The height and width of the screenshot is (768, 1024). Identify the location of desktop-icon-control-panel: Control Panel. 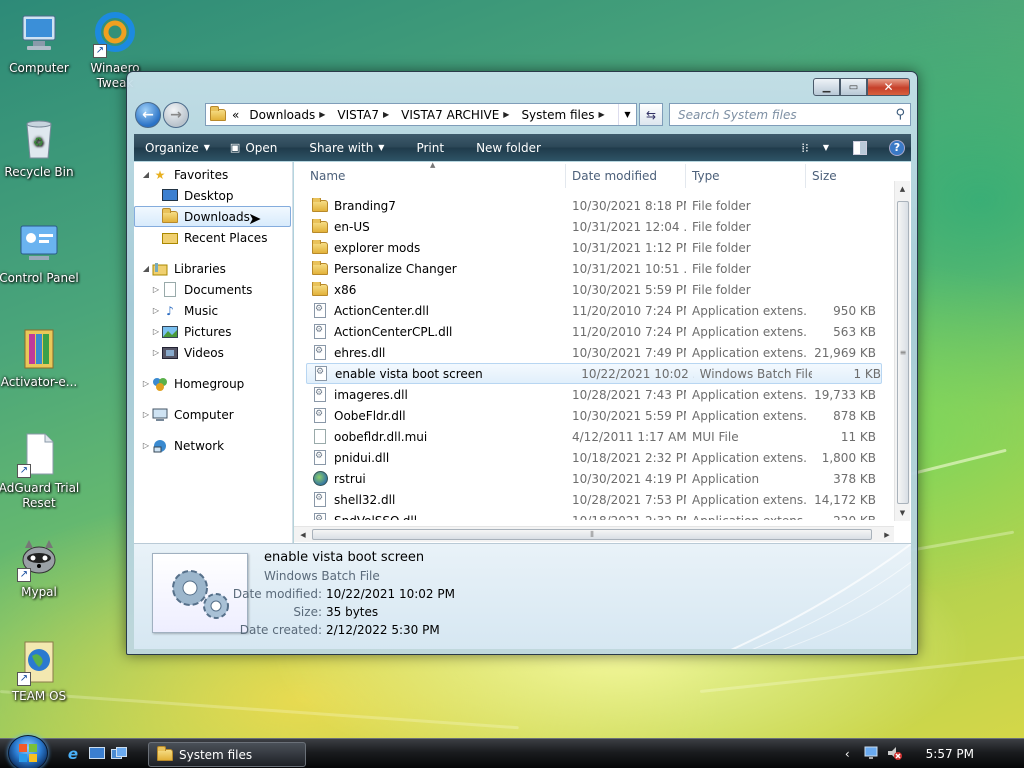
(42, 253).